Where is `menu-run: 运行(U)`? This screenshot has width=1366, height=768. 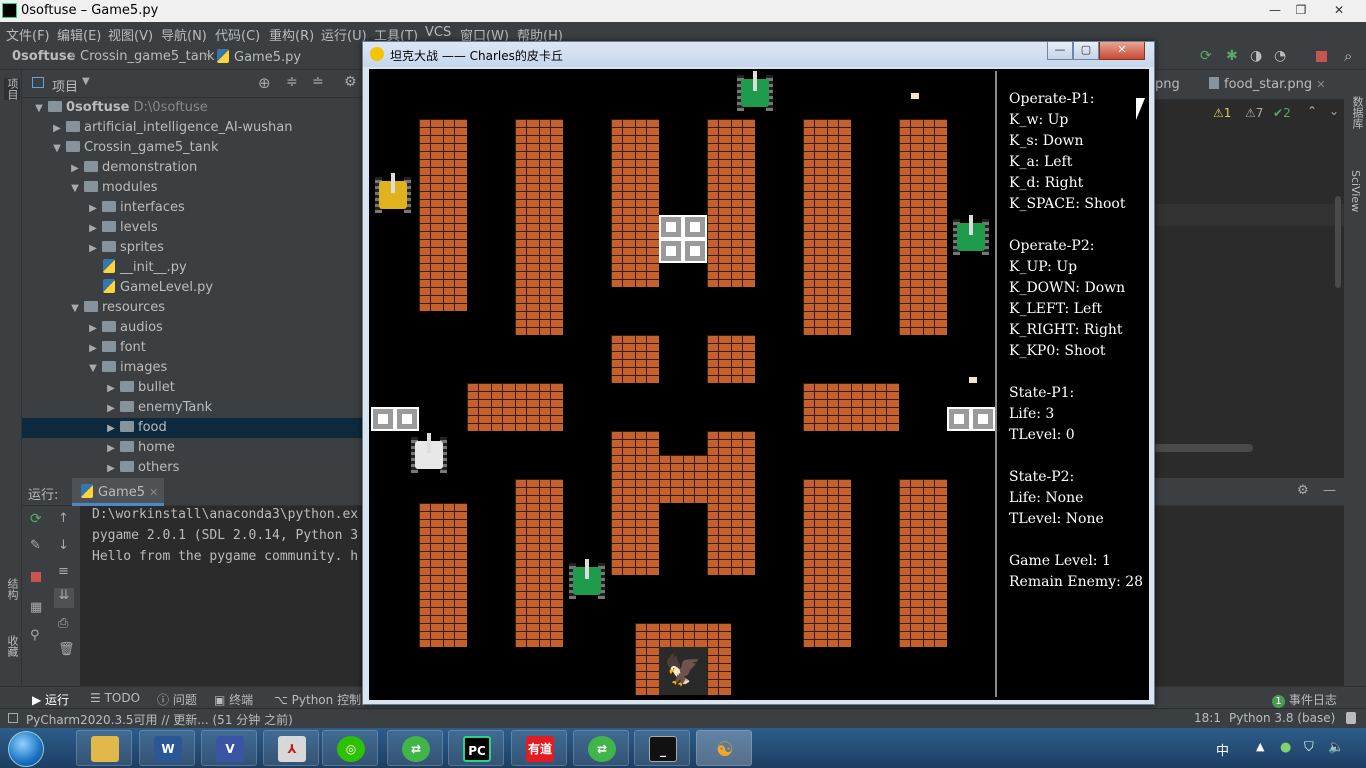
menu-run: 运行(U) is located at coordinates (344, 34).